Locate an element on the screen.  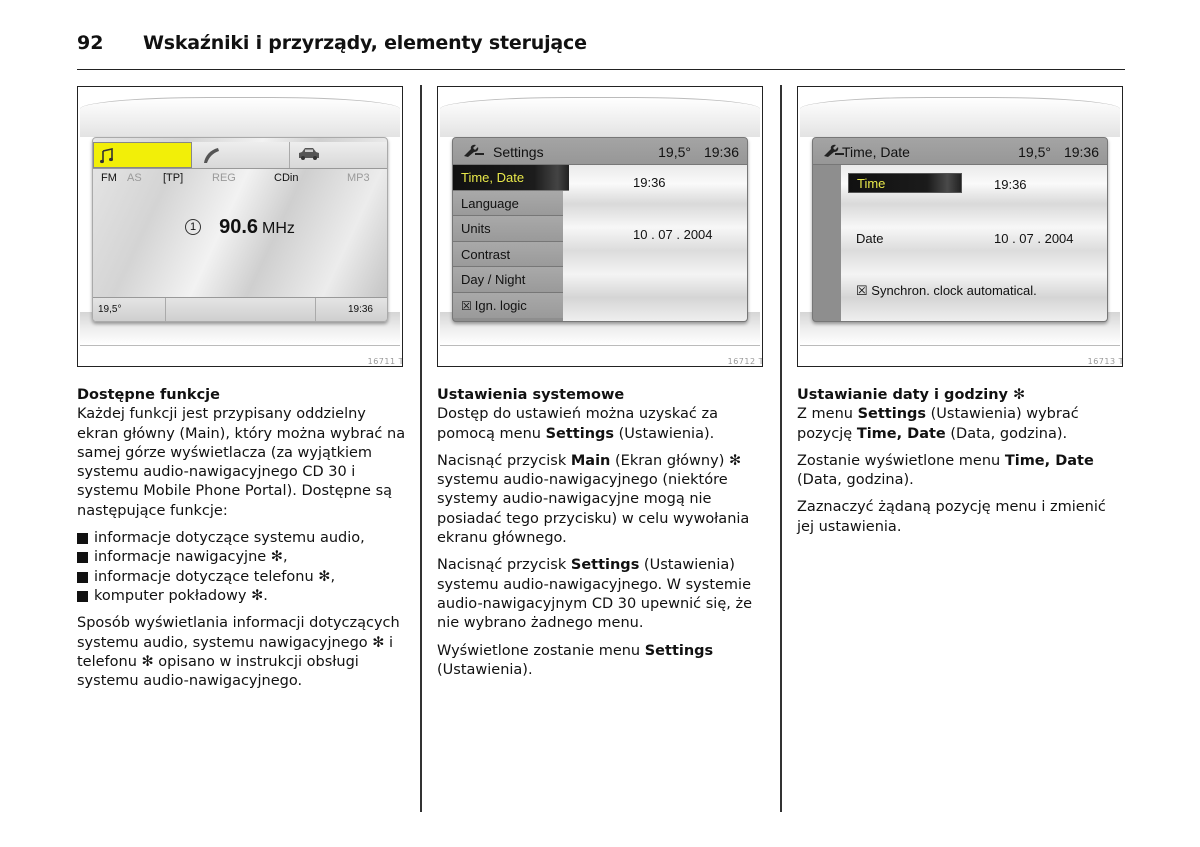
list-item-text: informacje nawigacyjne is located at coordinates (182, 557).